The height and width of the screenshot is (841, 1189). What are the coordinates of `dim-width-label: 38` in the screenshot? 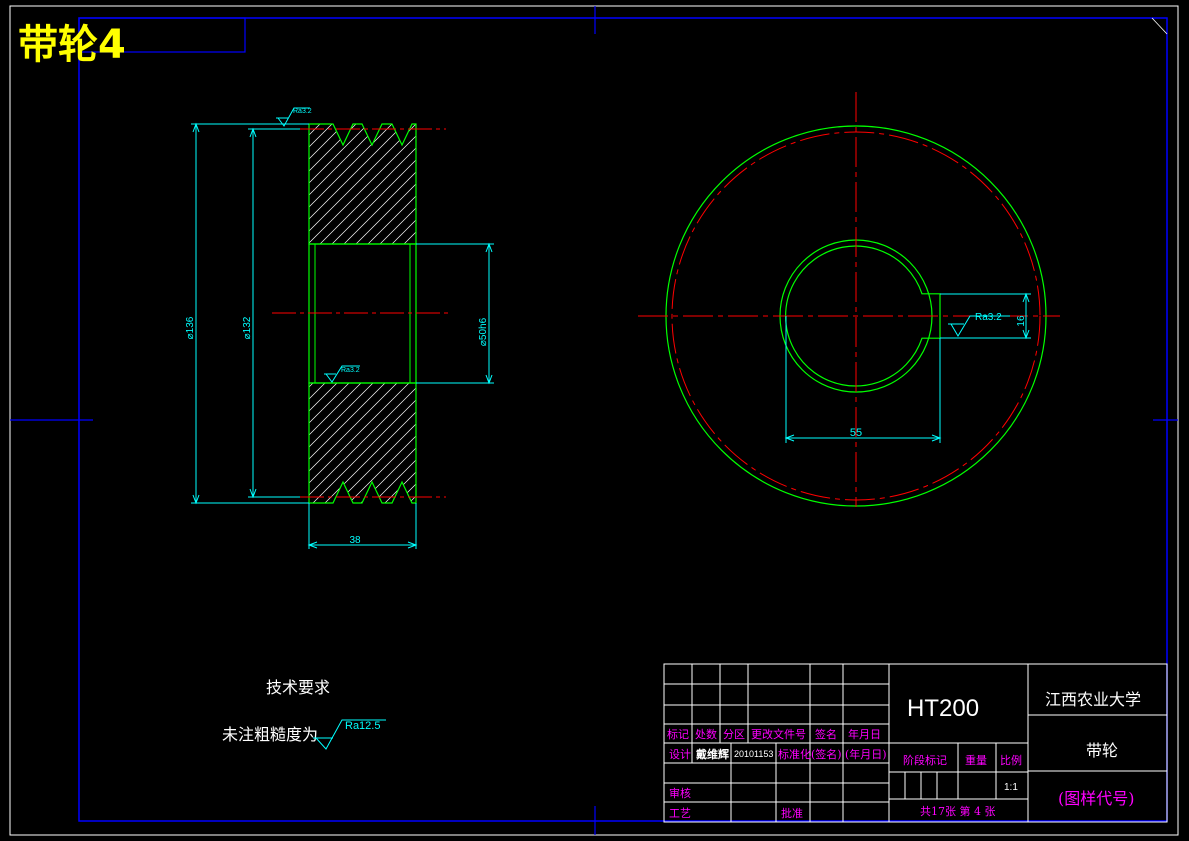 It's located at (355, 540).